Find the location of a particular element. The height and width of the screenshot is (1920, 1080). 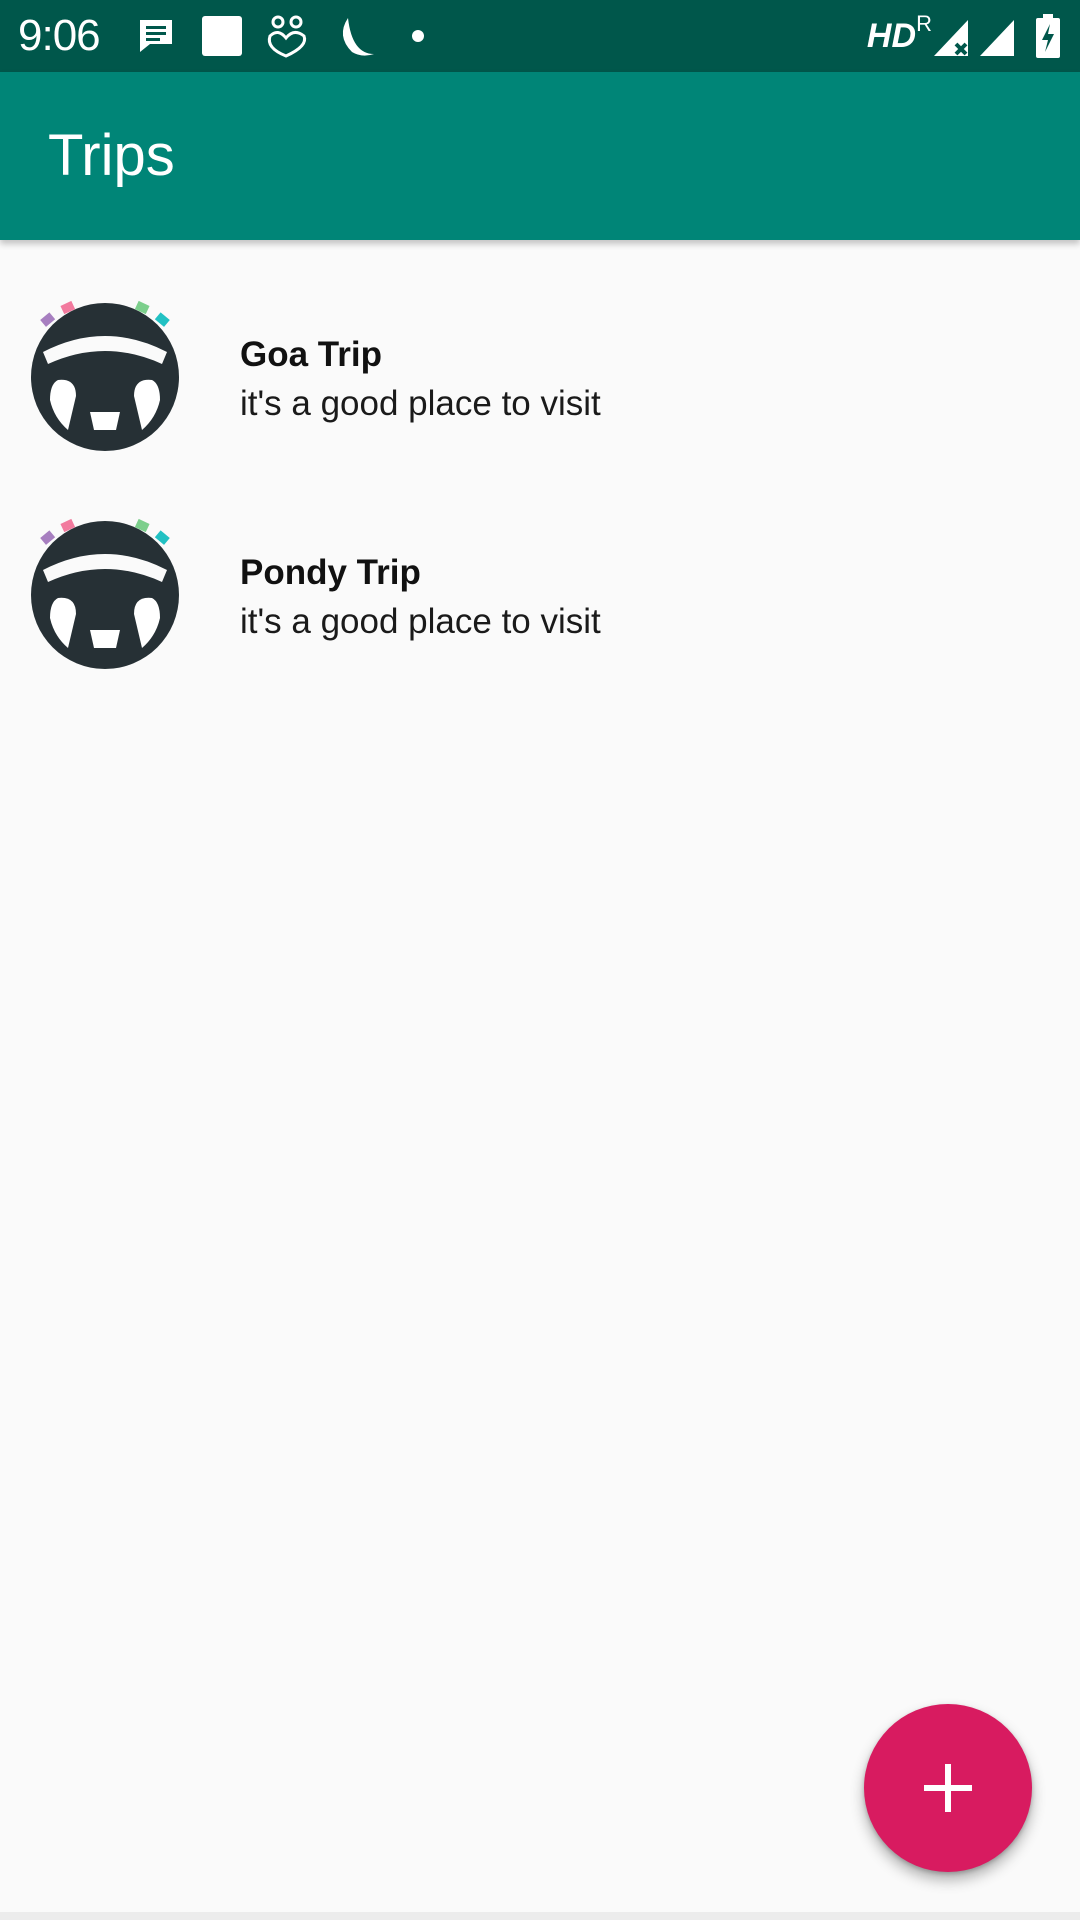

bottom-divider is located at coordinates (540, 1916).